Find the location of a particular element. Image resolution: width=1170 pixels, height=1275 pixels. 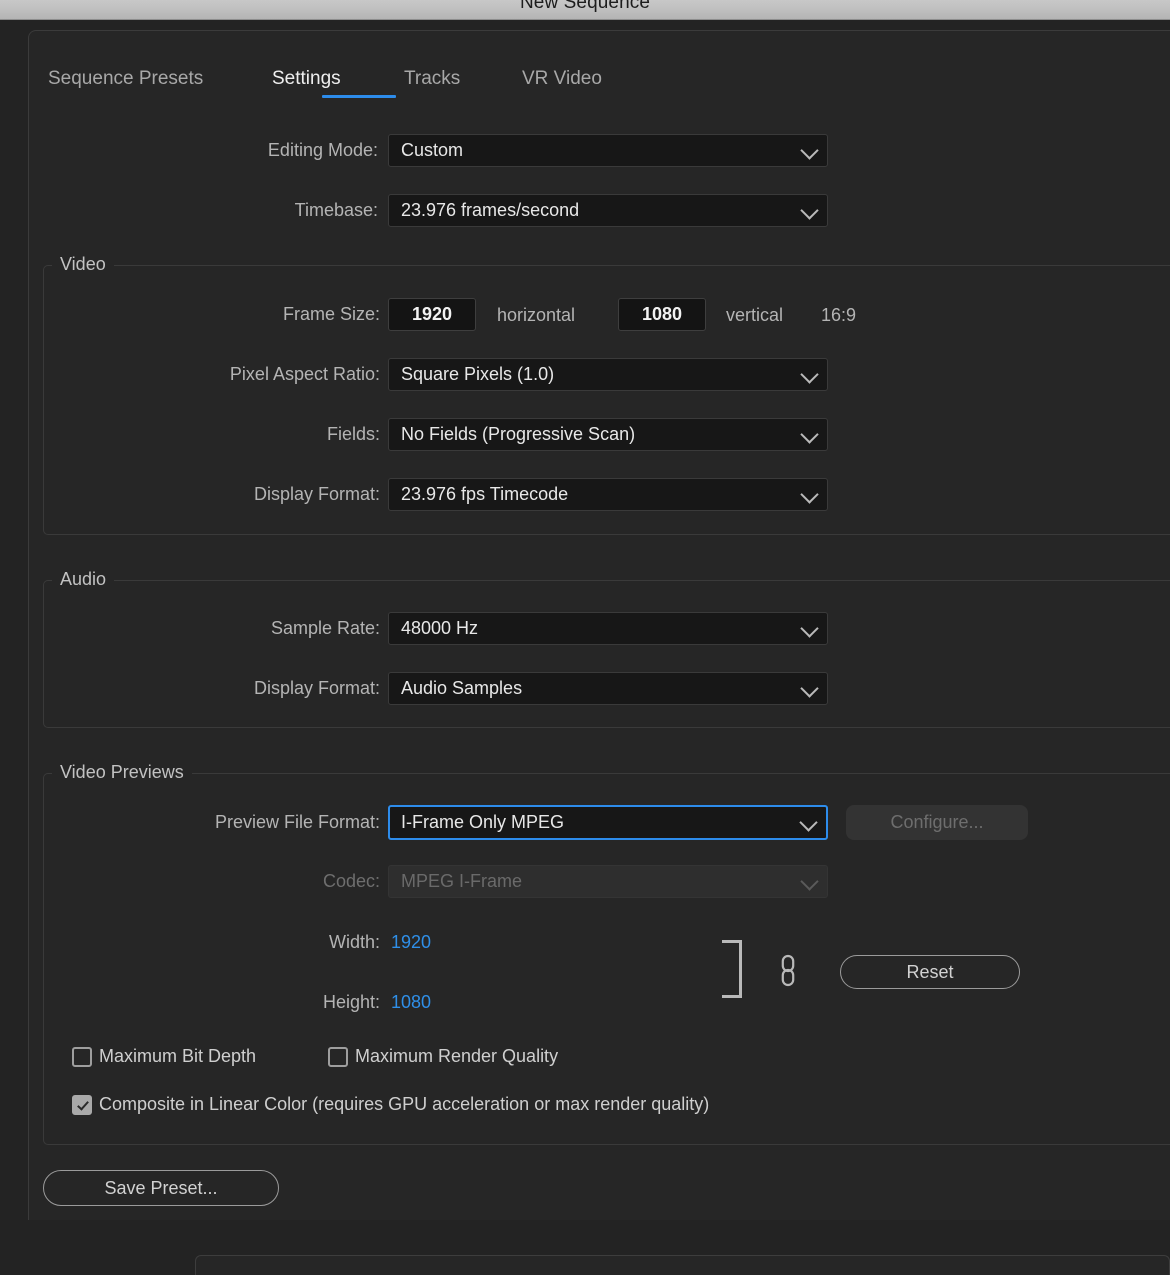

background-panel-edge is located at coordinates (682, 1265).